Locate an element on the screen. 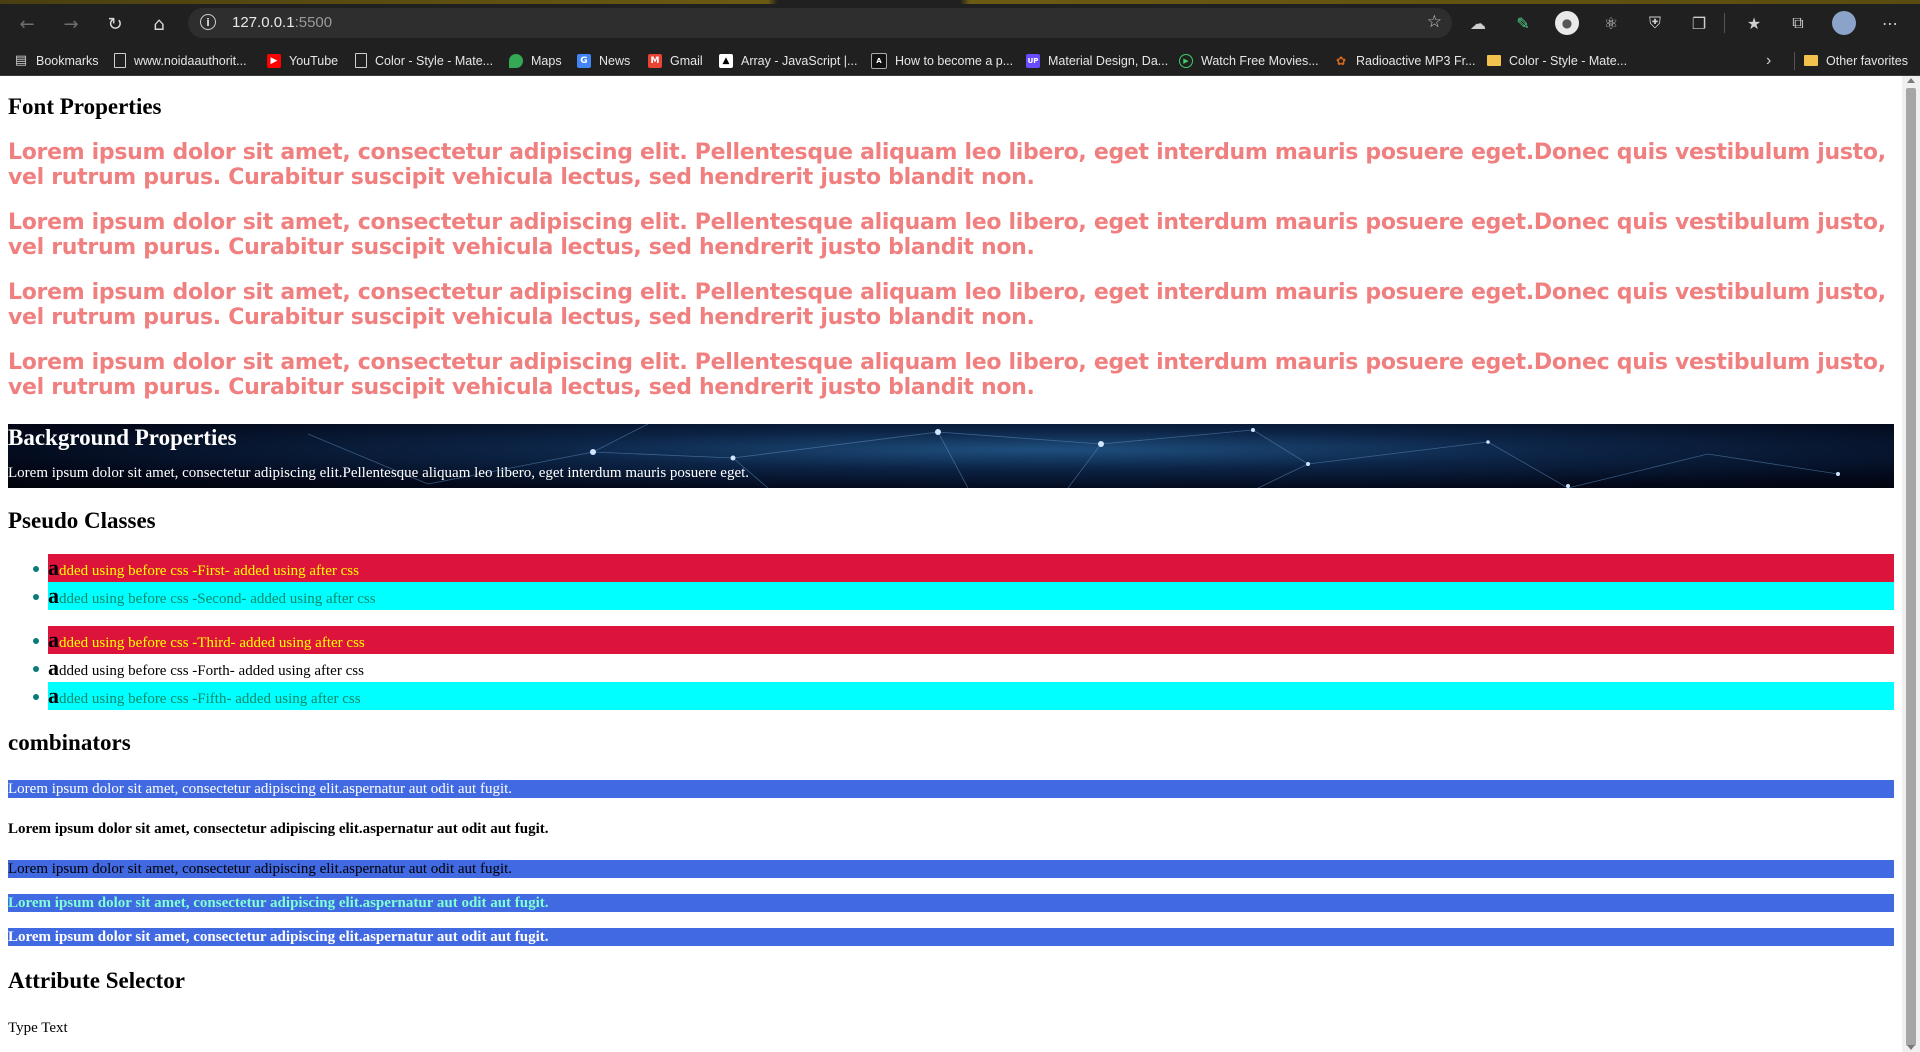  other-favorites: Other favorites is located at coordinates (1856, 60).